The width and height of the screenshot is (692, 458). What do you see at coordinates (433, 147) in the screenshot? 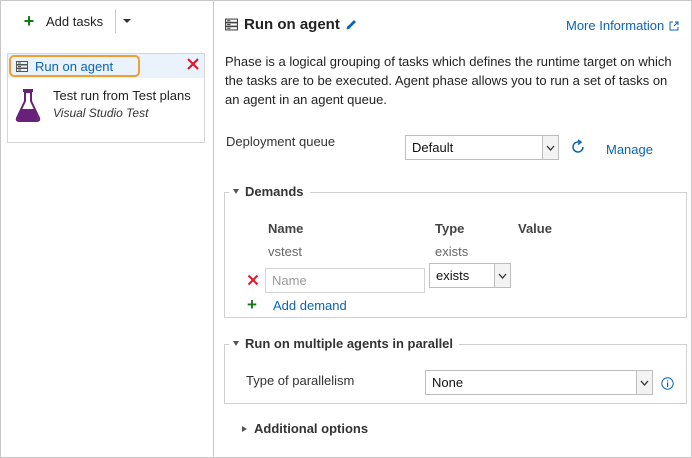
I see `deployment-queue-value: Default` at bounding box center [433, 147].